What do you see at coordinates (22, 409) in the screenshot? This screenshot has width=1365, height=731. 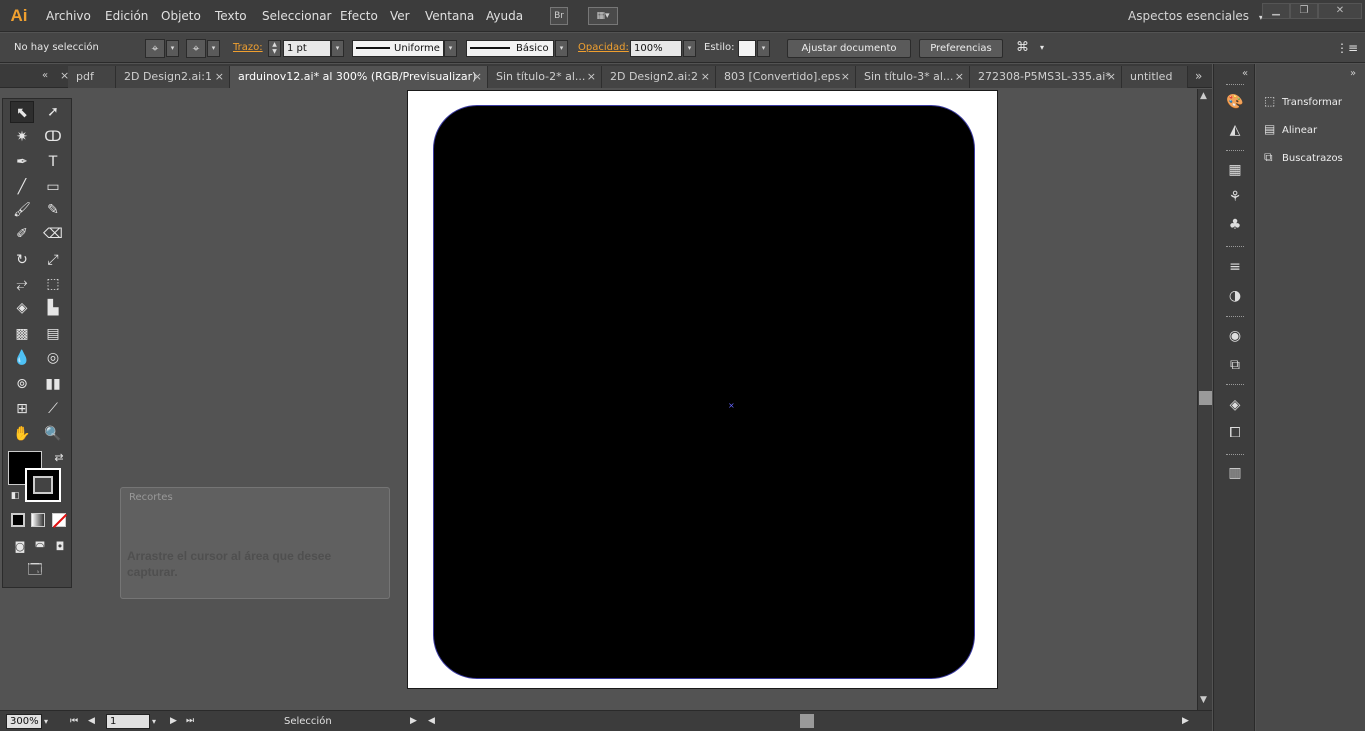 I see `artboard-tool-icon: ⊞` at bounding box center [22, 409].